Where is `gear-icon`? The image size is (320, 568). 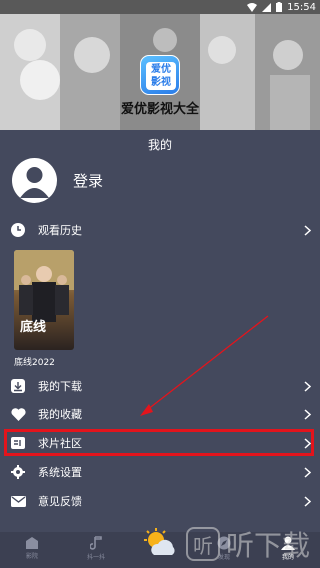
gear-icon is located at coordinates (18, 472).